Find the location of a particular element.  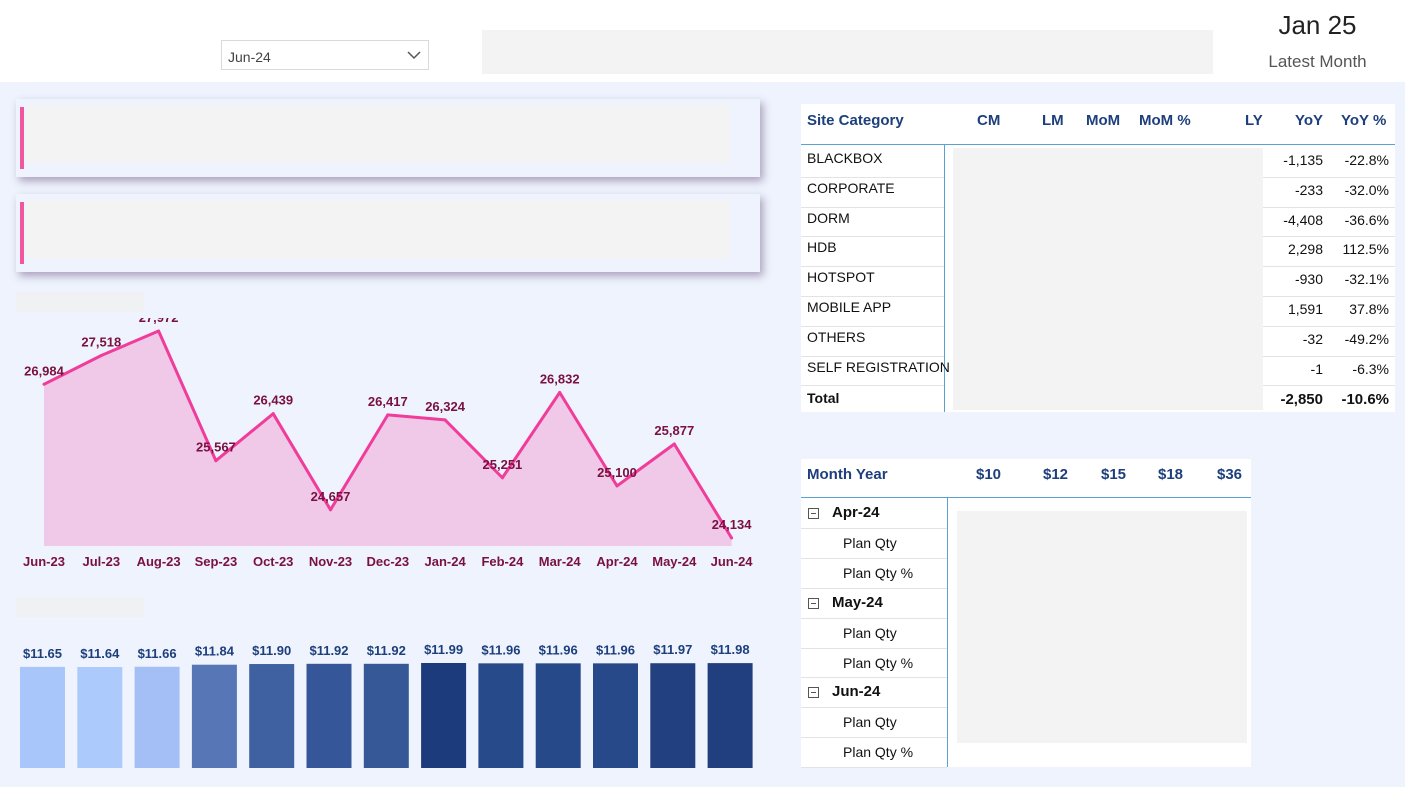

header-divider is located at coordinates (1098, 144).